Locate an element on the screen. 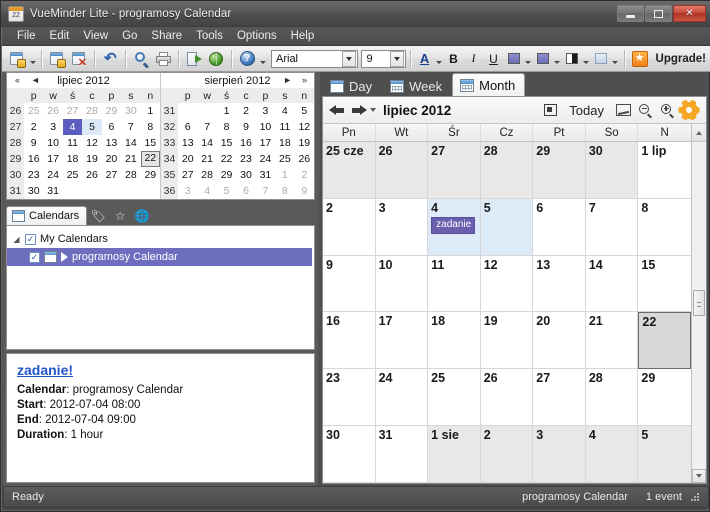 The image size is (710, 512). new-task-button is located at coordinates (57, 59).